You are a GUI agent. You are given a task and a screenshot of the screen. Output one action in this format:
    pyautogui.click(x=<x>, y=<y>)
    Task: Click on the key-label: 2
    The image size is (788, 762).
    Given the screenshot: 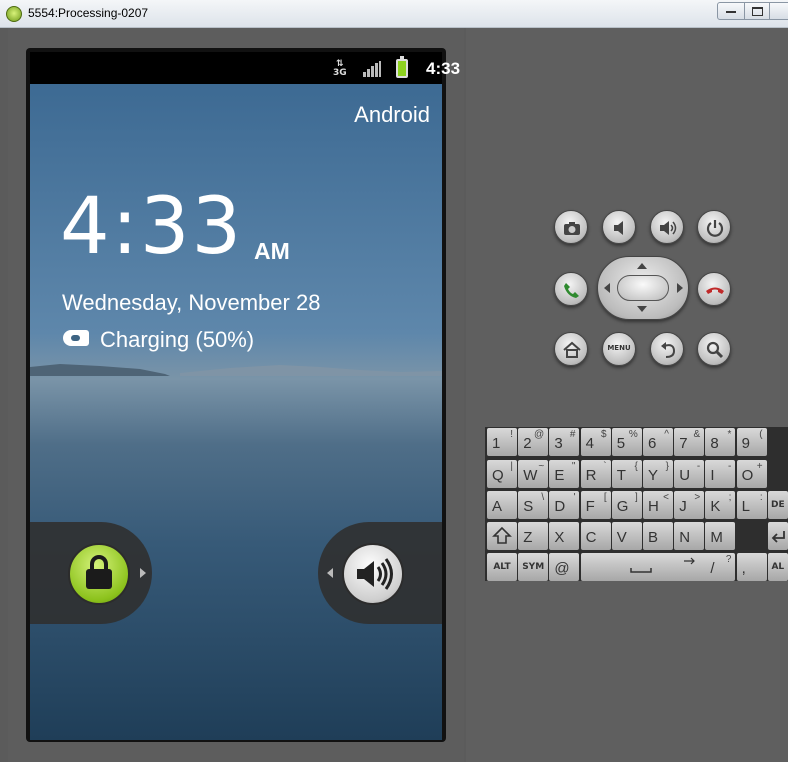 What is the action you would take?
    pyautogui.click(x=527, y=443)
    